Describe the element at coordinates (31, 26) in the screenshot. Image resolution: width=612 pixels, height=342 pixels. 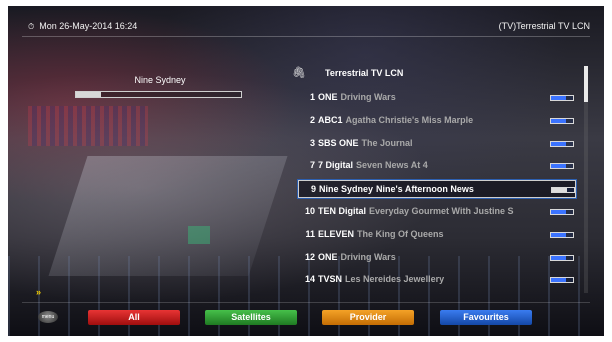
I see `clock-icon: ⏱` at that location.